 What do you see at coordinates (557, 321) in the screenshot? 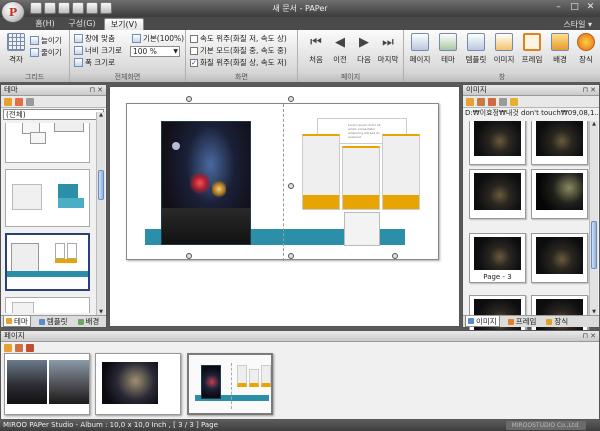
I see `tab-decor: 장식` at bounding box center [557, 321].